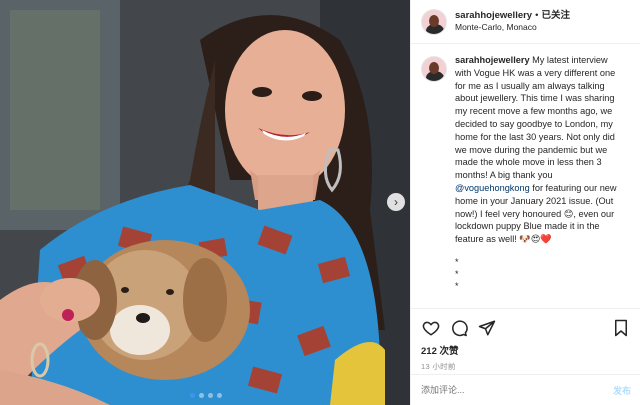 Image resolution: width=640 pixels, height=405 pixels. What do you see at coordinates (512, 27) in the screenshot?
I see `location-link: Monte-Carlo, Monaco` at bounding box center [512, 27].